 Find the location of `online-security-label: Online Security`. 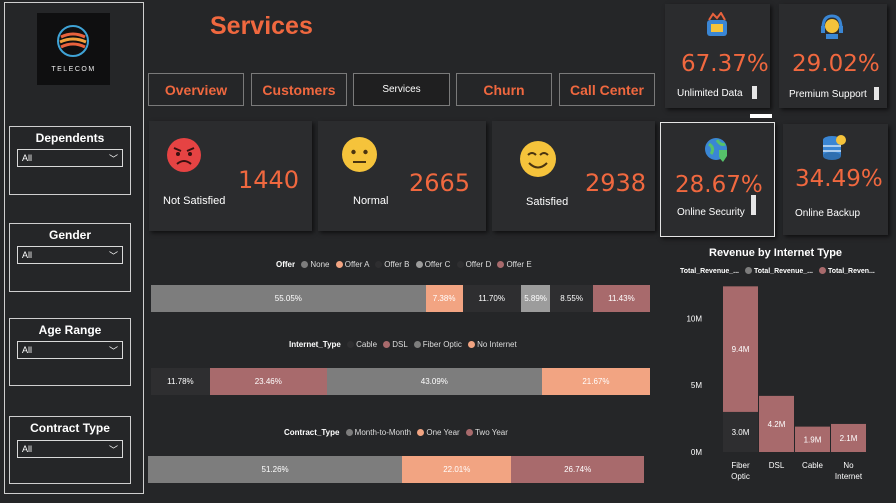

online-security-label: Online Security is located at coordinates (711, 212).